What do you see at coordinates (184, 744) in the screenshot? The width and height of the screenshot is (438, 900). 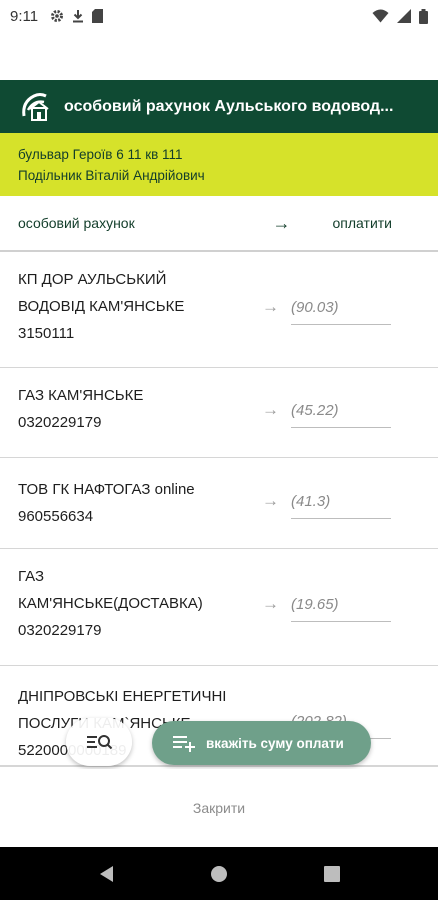 I see `playlist-add-icon` at bounding box center [184, 744].